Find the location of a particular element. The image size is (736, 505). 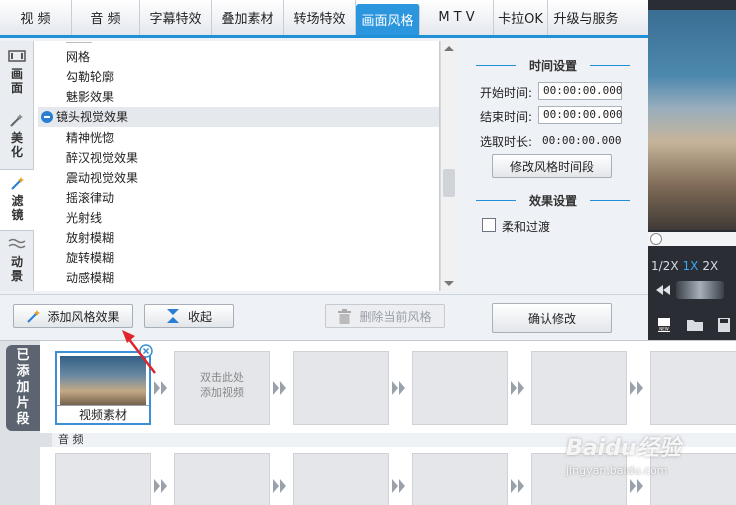

empty-clip-slot: 双击此处 添加视频 is located at coordinates (222, 388).